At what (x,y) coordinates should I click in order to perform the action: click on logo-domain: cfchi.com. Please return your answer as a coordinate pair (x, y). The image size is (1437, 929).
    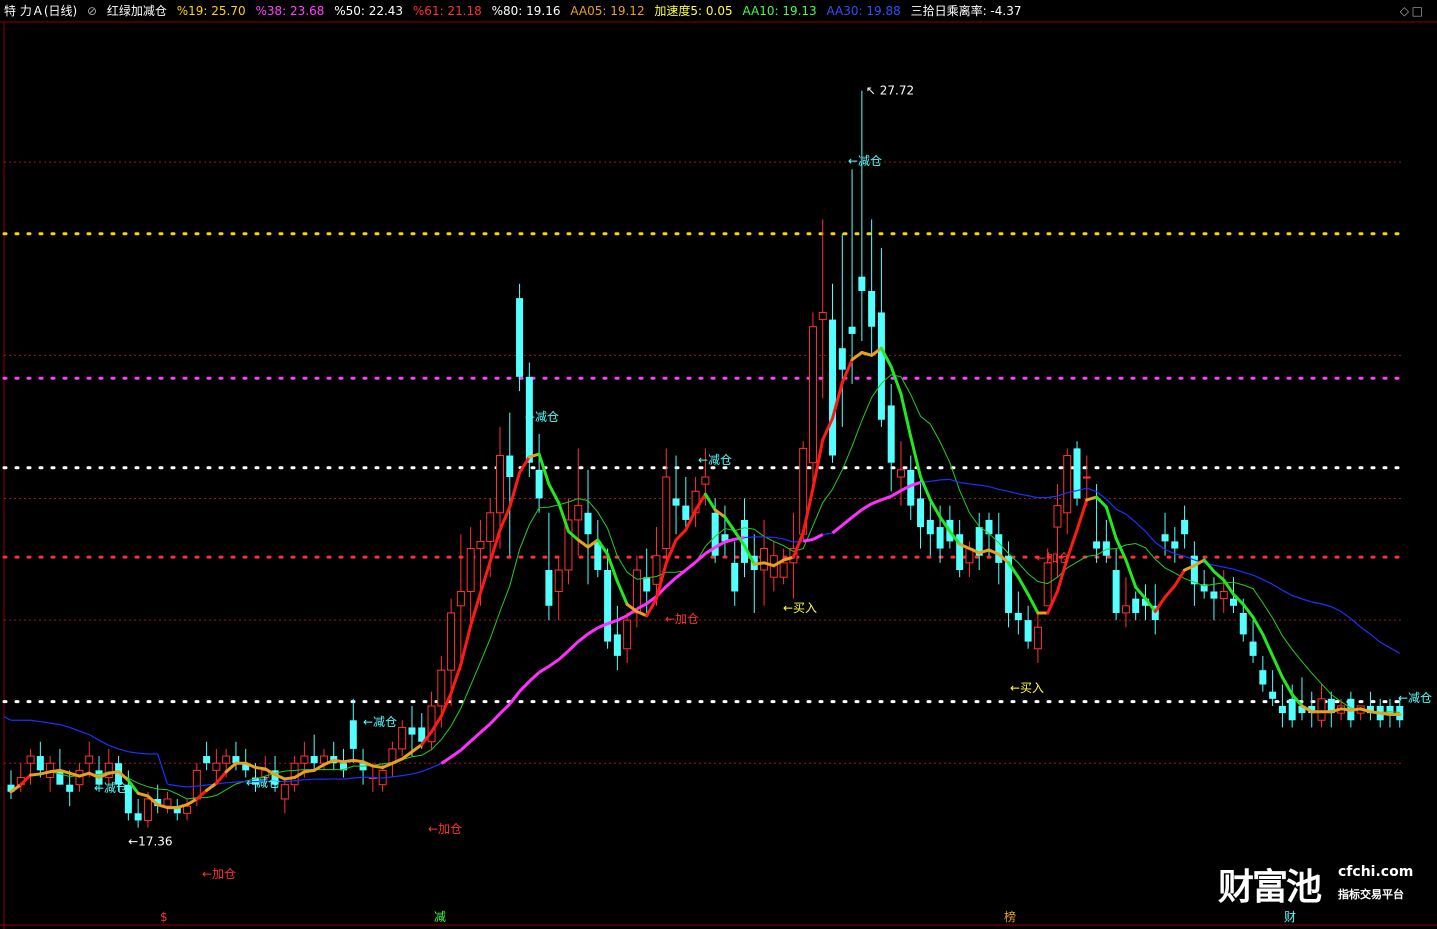
    Looking at the image, I should click on (1376, 872).